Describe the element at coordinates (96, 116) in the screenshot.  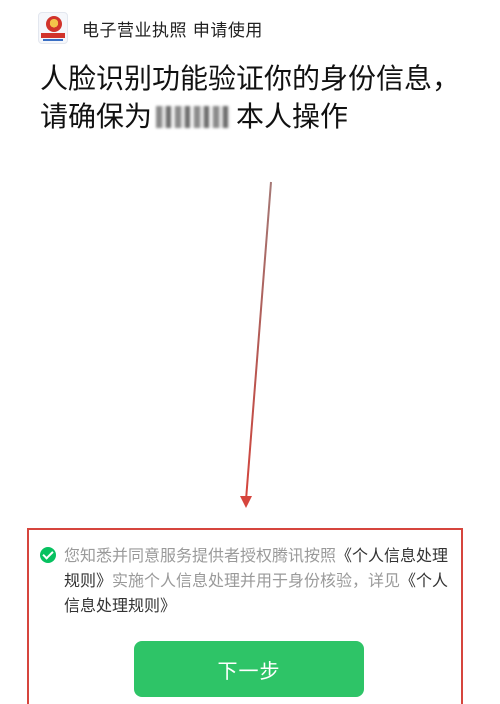
I see `title-prefix: 请确保为` at that location.